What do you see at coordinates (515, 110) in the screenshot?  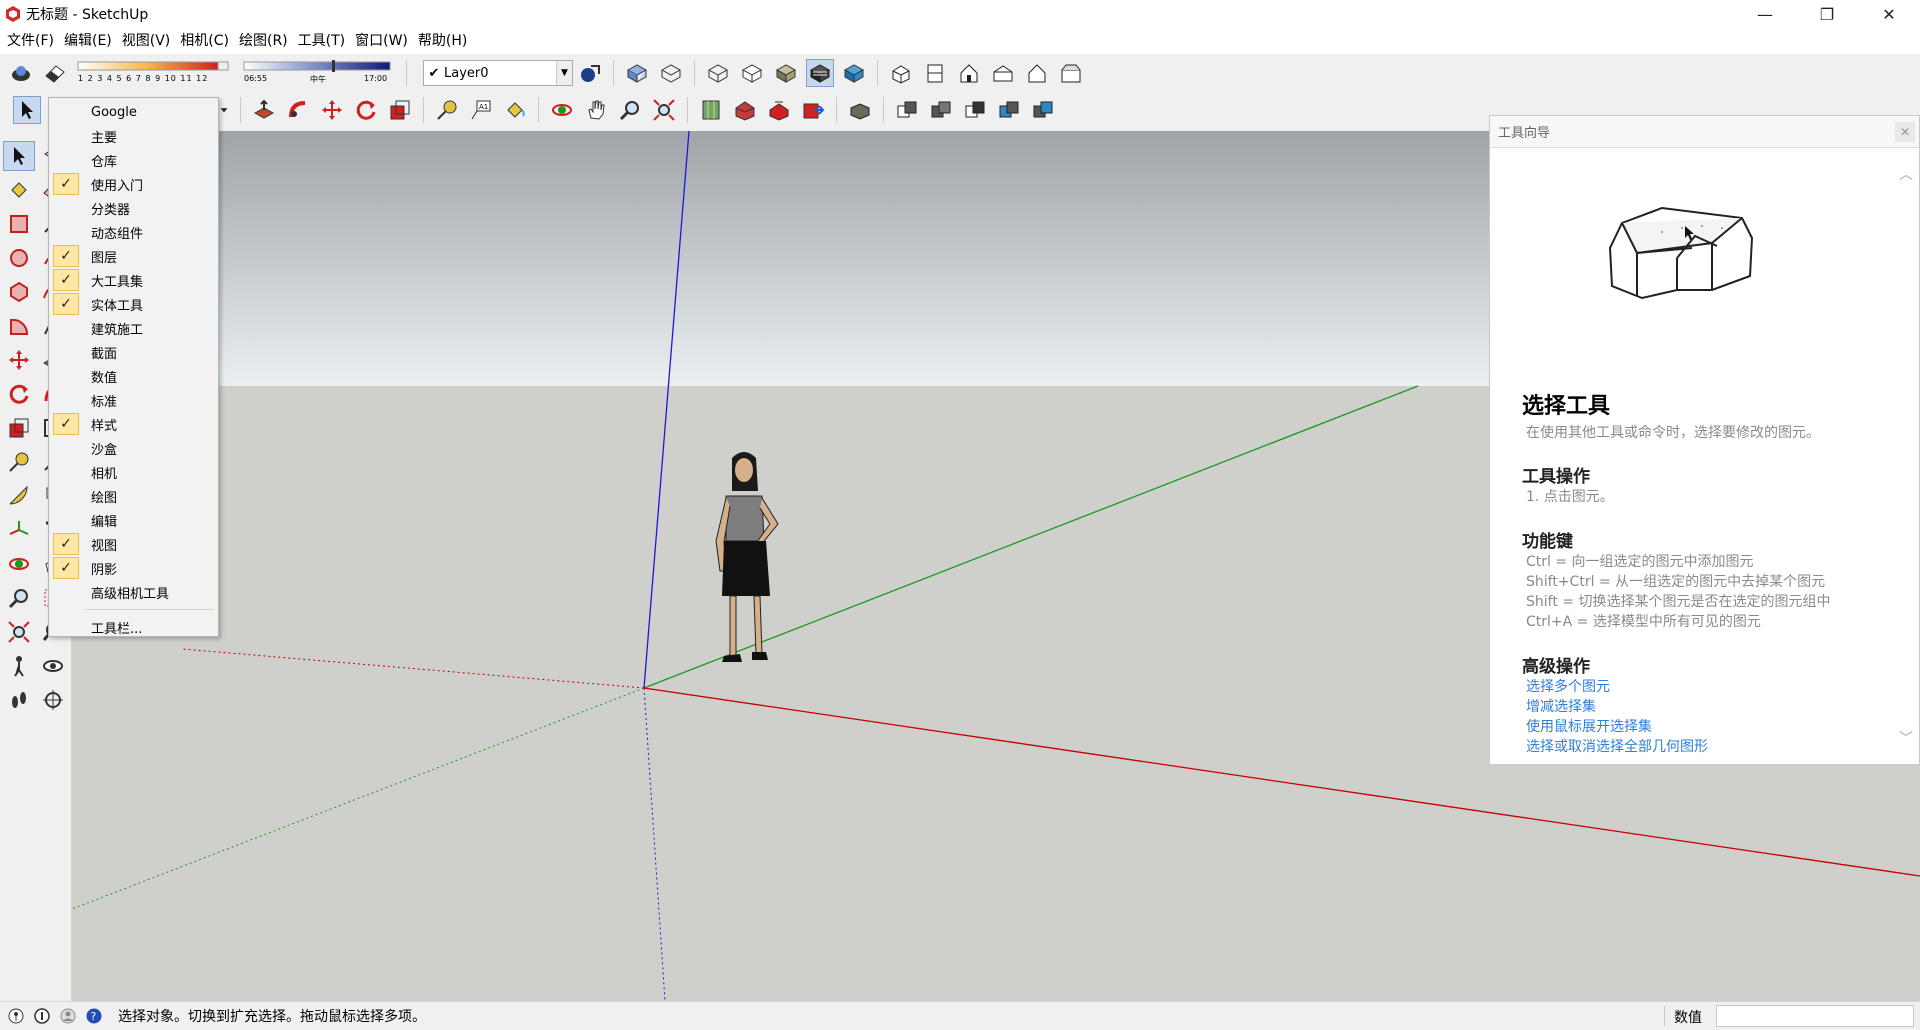 I see `paint-bucket-icon` at bounding box center [515, 110].